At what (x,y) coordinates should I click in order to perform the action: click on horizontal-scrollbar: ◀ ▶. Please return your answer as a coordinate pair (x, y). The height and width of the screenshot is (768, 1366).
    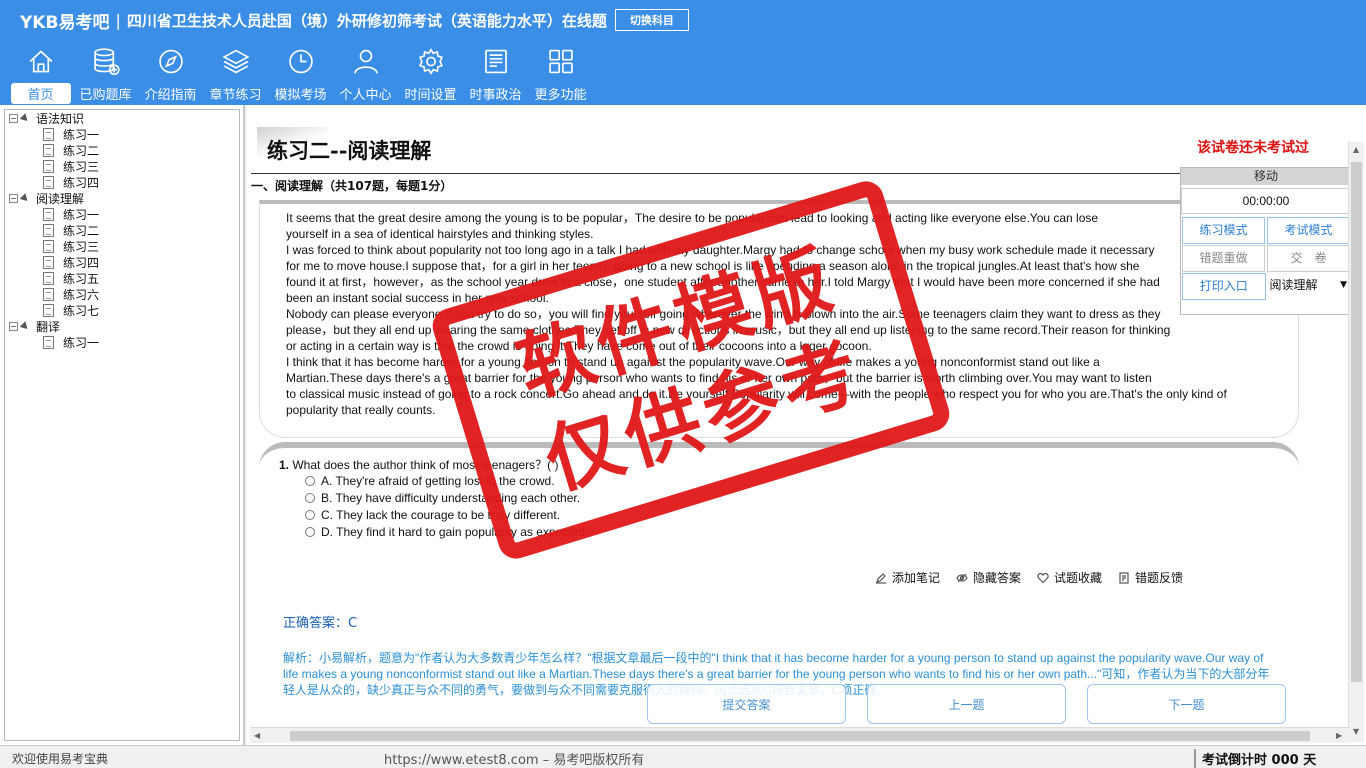
    Looking at the image, I should click on (800, 735).